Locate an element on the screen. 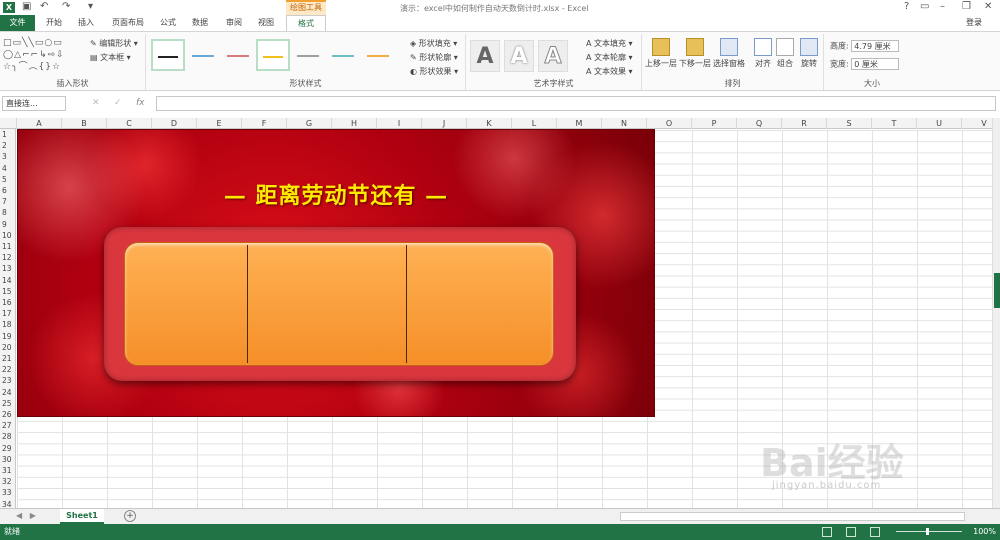  text-outline-button: A 文本轮廓 ▾ is located at coordinates (609, 57).